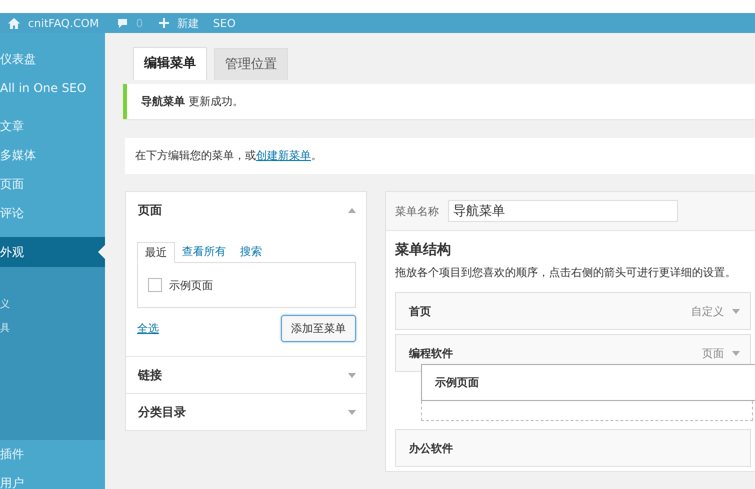 The height and width of the screenshot is (489, 755). What do you see at coordinates (573, 448) in the screenshot?
I see `menu-item: 办公软件` at bounding box center [573, 448].